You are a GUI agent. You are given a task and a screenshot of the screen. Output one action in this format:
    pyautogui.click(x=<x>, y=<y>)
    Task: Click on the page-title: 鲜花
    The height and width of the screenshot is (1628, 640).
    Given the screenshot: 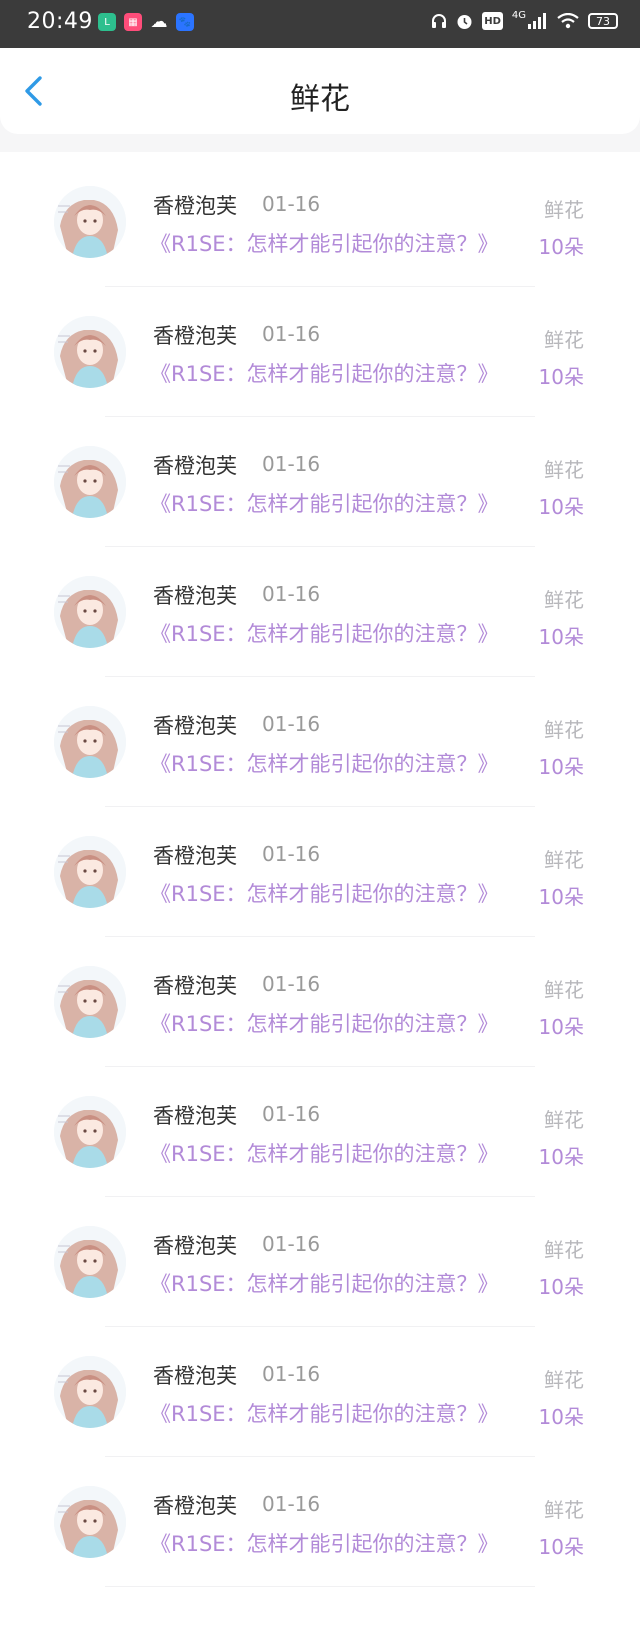 What is the action you would take?
    pyautogui.click(x=320, y=99)
    